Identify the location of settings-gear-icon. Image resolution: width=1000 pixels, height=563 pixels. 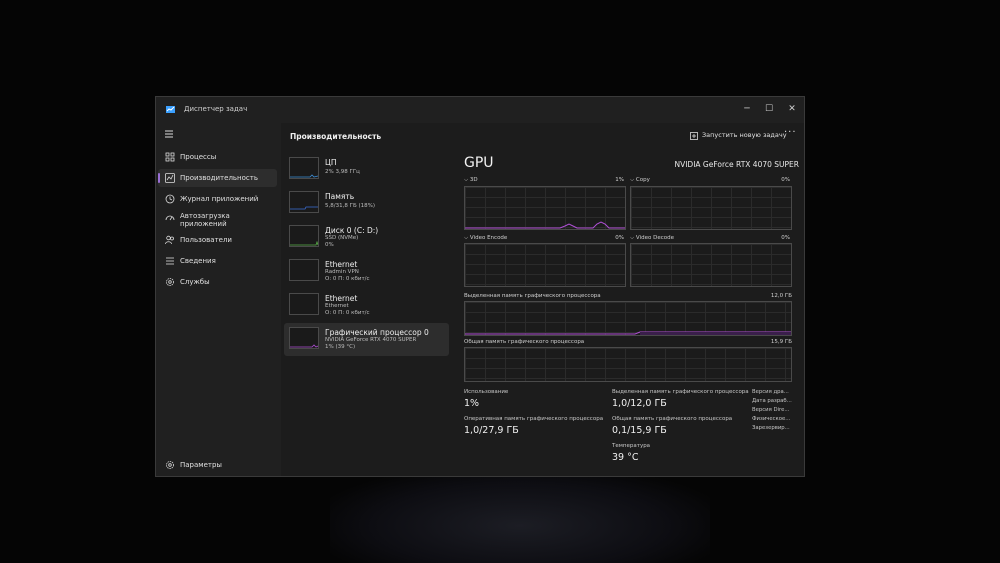
(170, 465).